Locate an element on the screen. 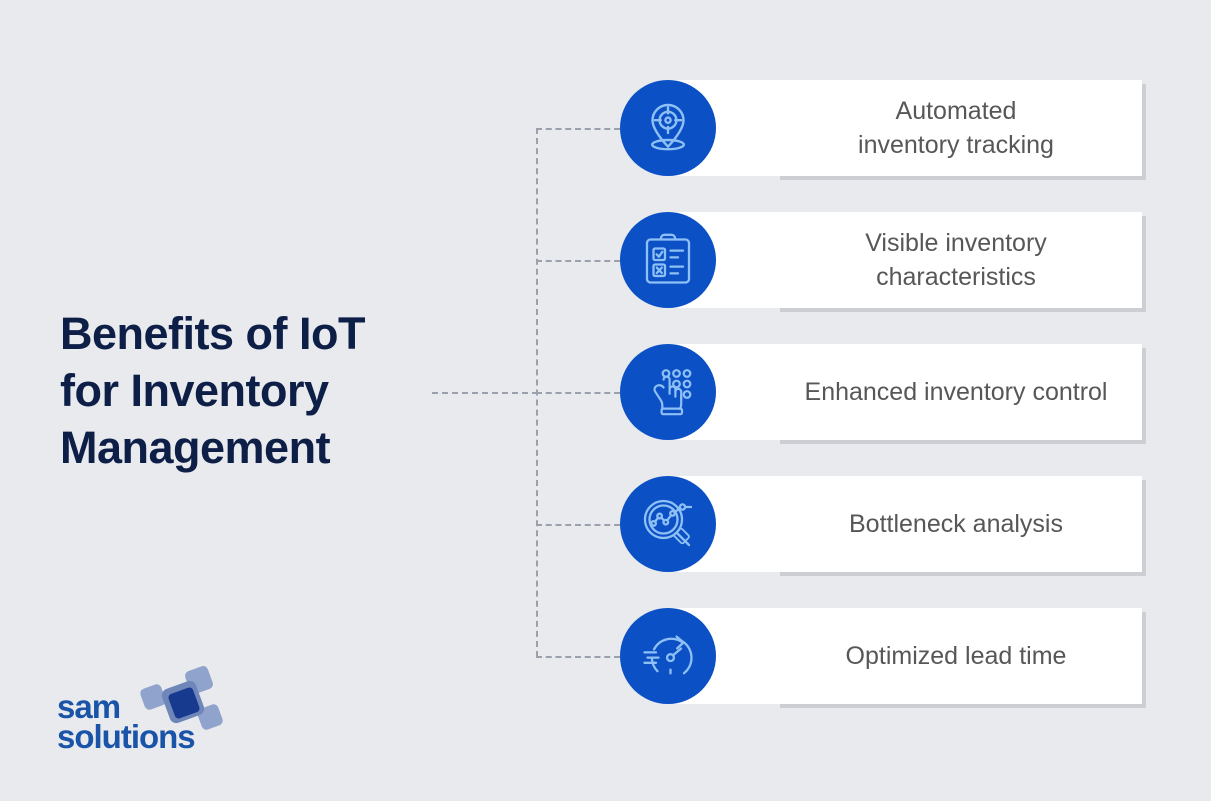 This screenshot has height=801, width=1211. benefit-row-2: Visible inventory characteristics is located at coordinates (883, 262).